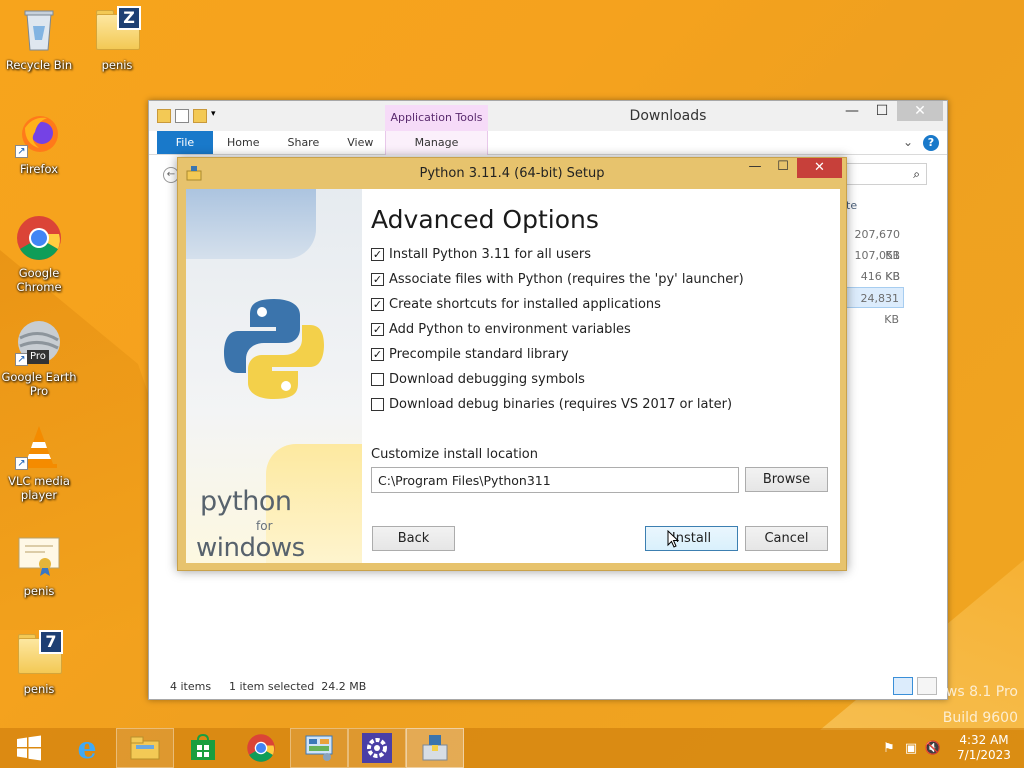 This screenshot has height=768, width=1024. Describe the element at coordinates (360, 142) in the screenshot. I see `tab-view: View` at that location.